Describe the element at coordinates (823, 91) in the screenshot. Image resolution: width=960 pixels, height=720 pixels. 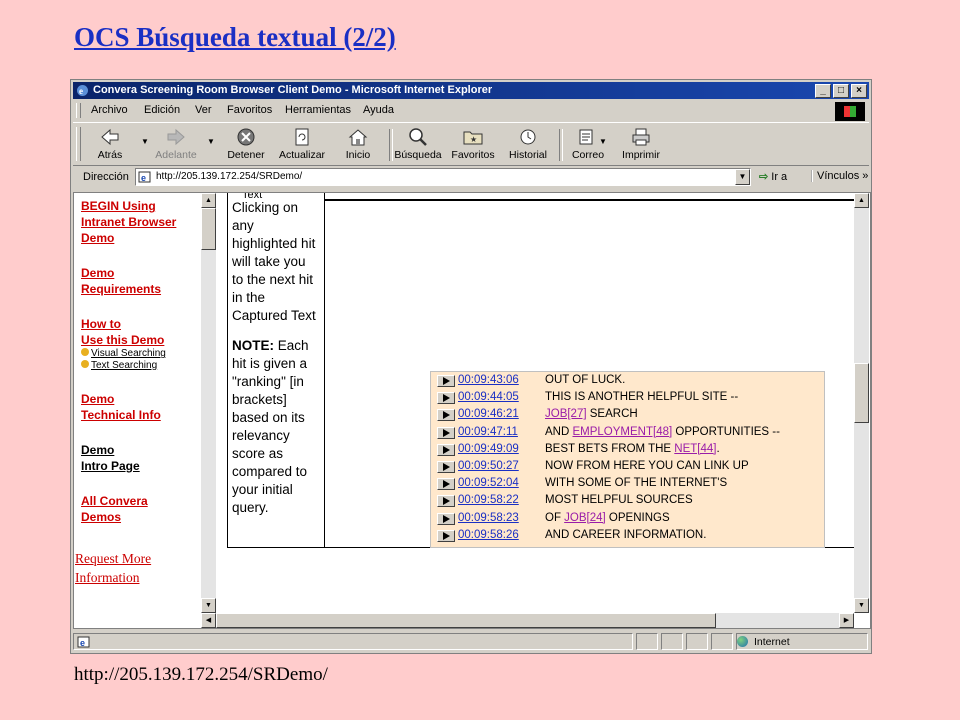
I see `minimize-button: _` at that location.